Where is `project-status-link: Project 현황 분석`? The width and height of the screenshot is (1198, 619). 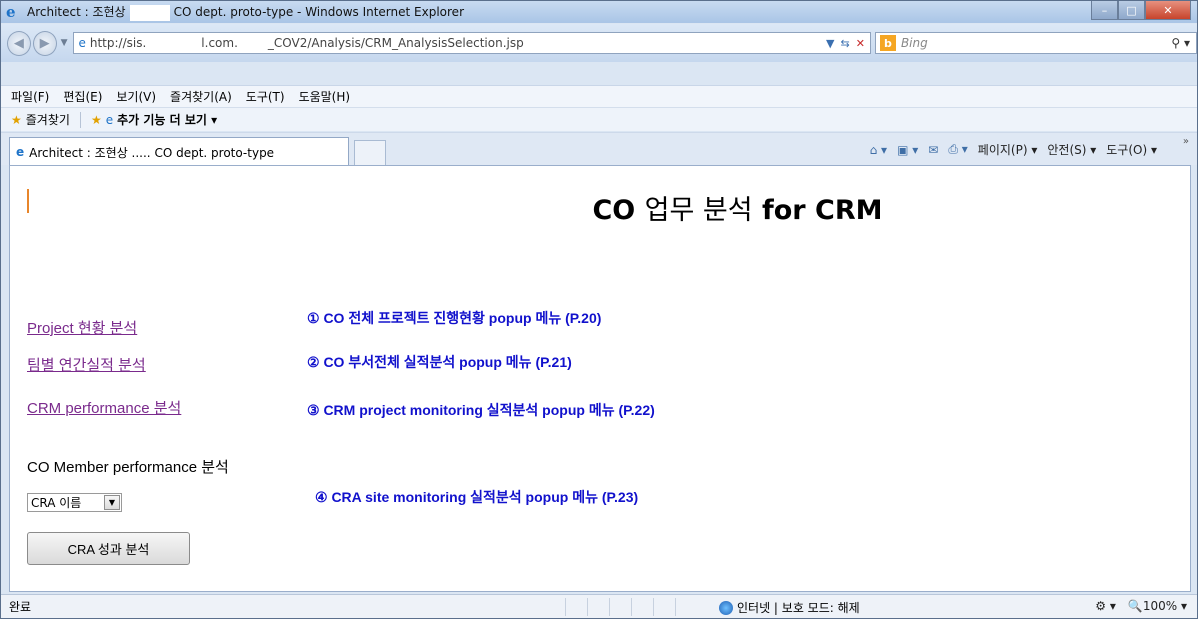 project-status-link: Project 현황 분석 is located at coordinates (82, 327).